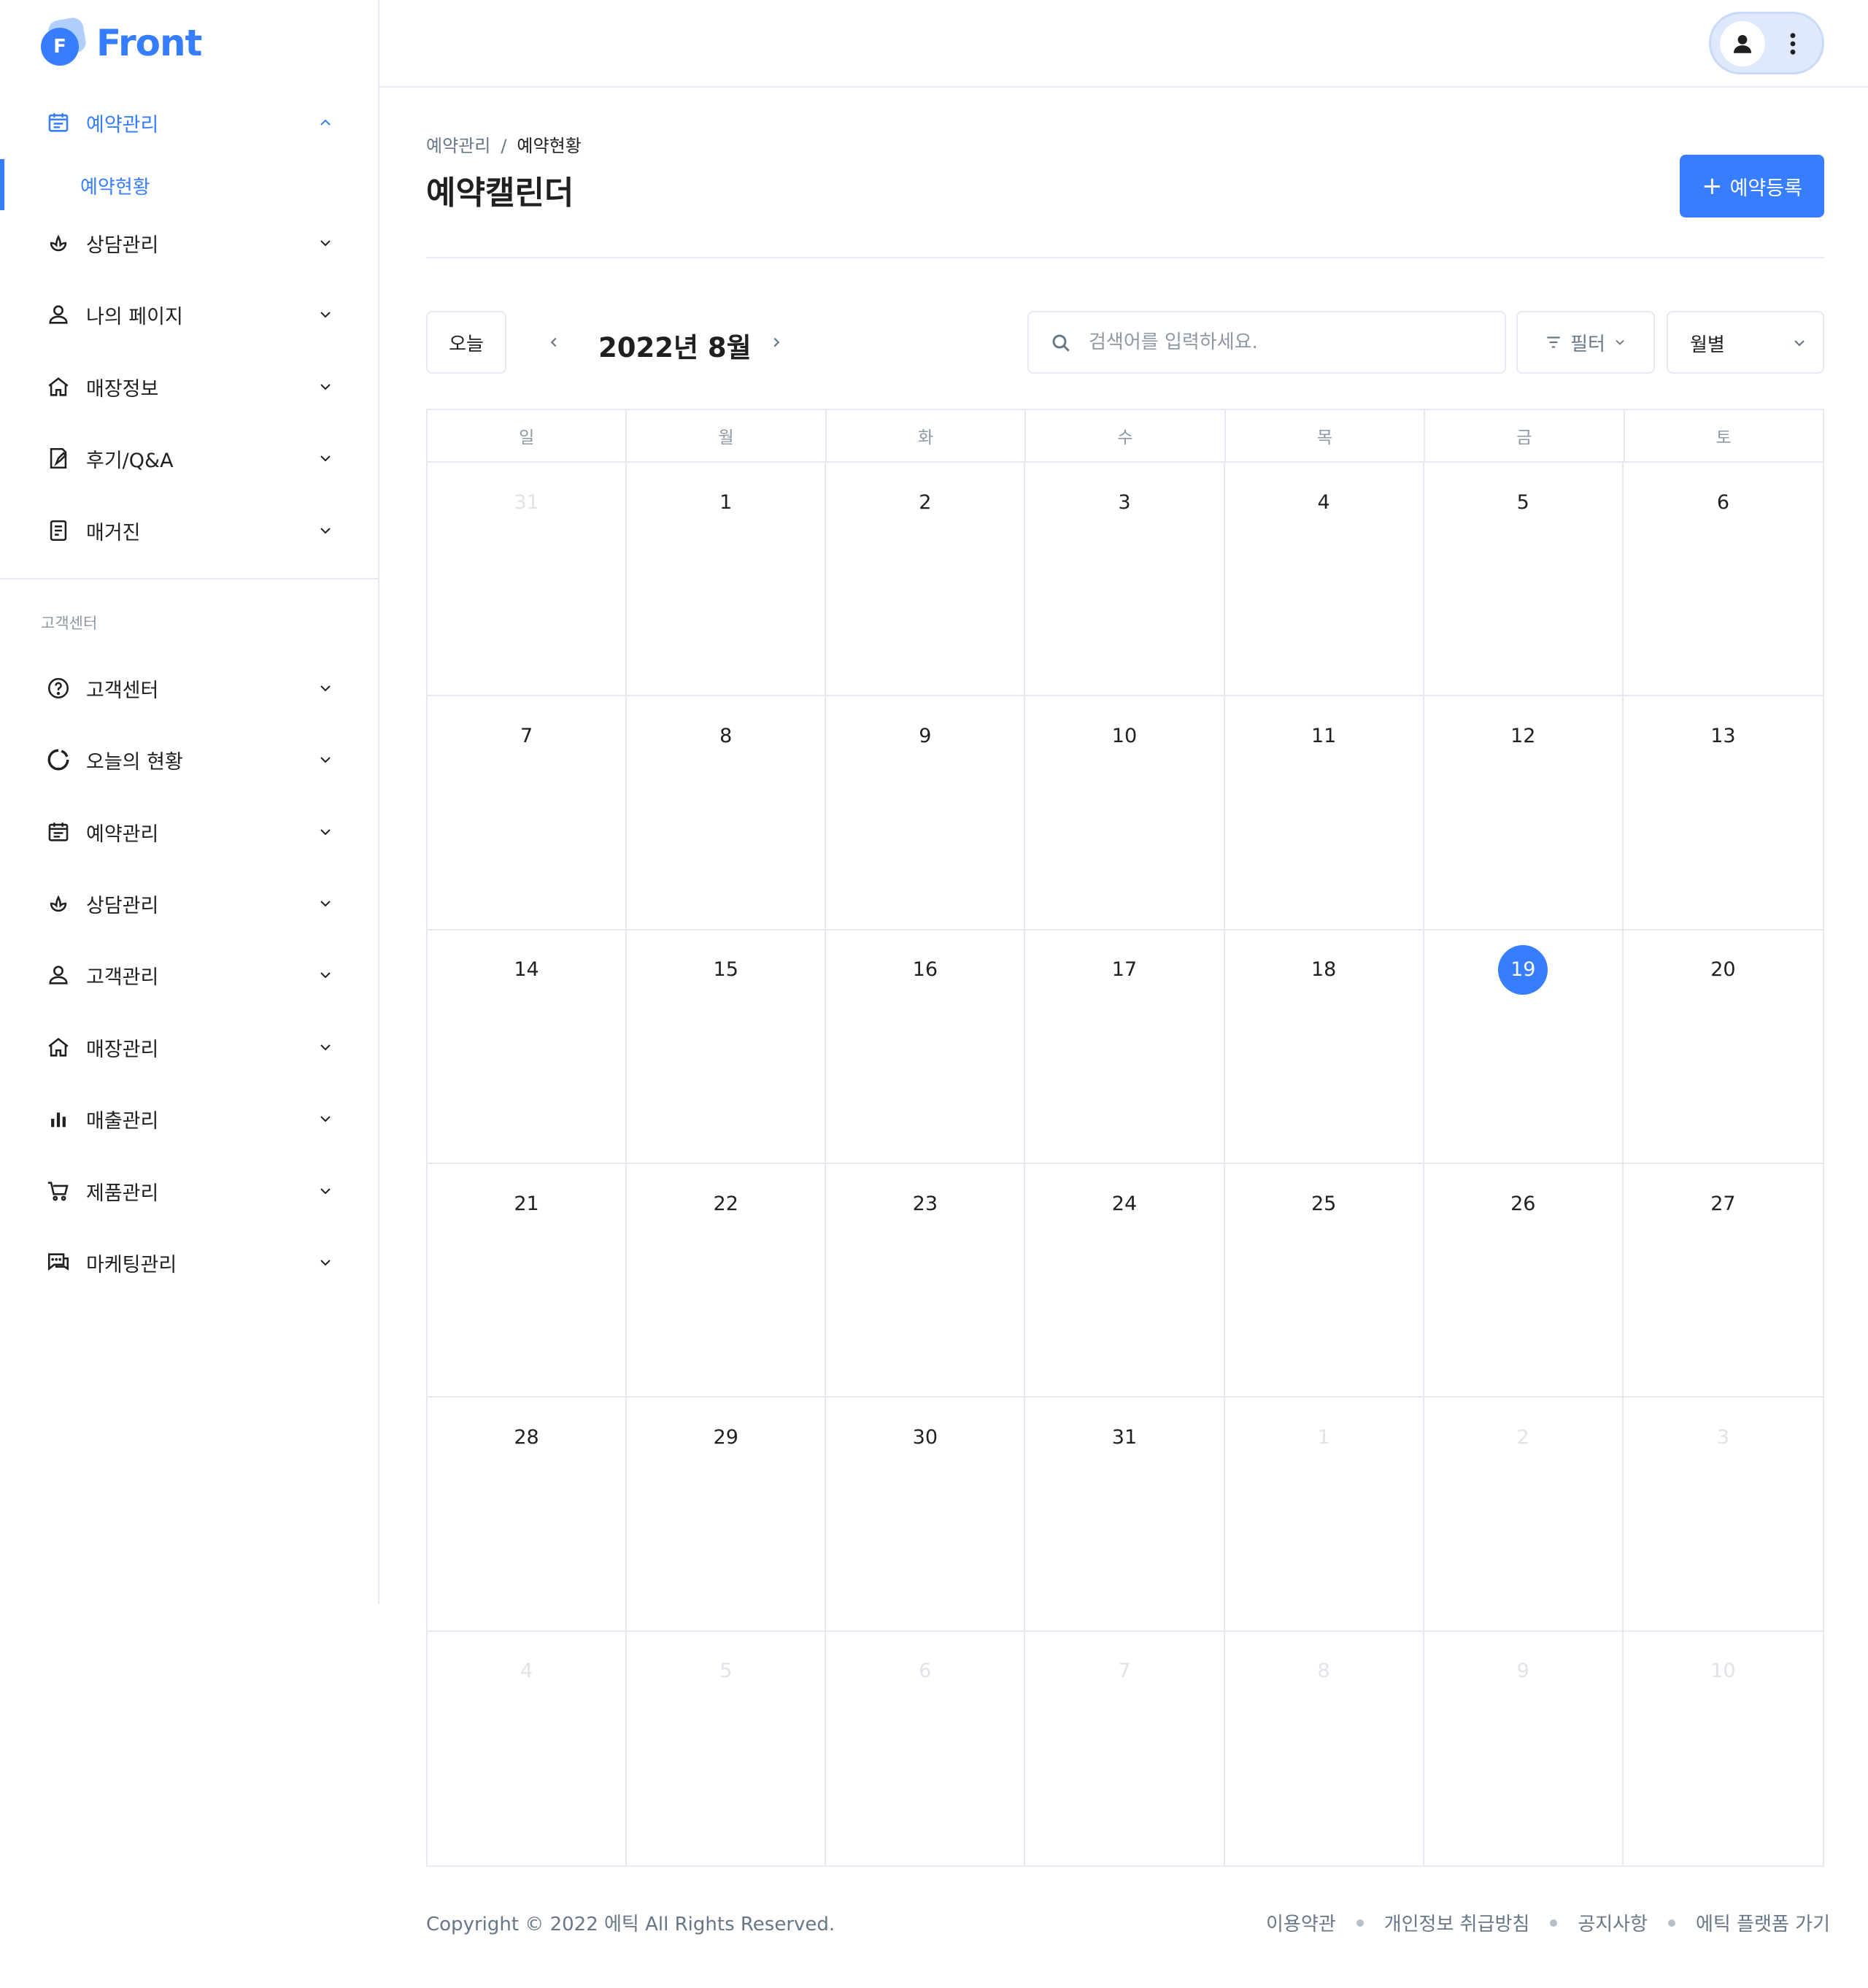 The width and height of the screenshot is (1868, 1988). What do you see at coordinates (189, 688) in the screenshot?
I see `sidebar-item-customer-center: 고객센터` at bounding box center [189, 688].